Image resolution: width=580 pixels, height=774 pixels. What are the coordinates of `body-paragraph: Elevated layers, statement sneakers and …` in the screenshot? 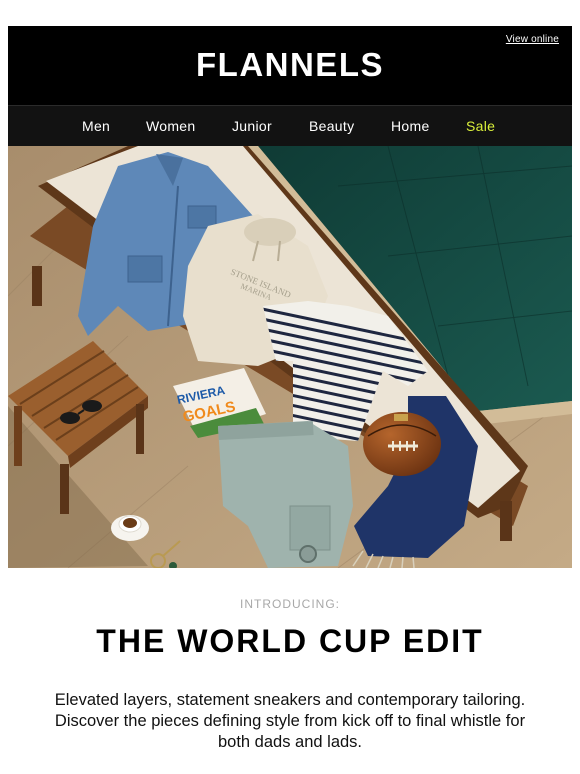 It's located at (290, 721).